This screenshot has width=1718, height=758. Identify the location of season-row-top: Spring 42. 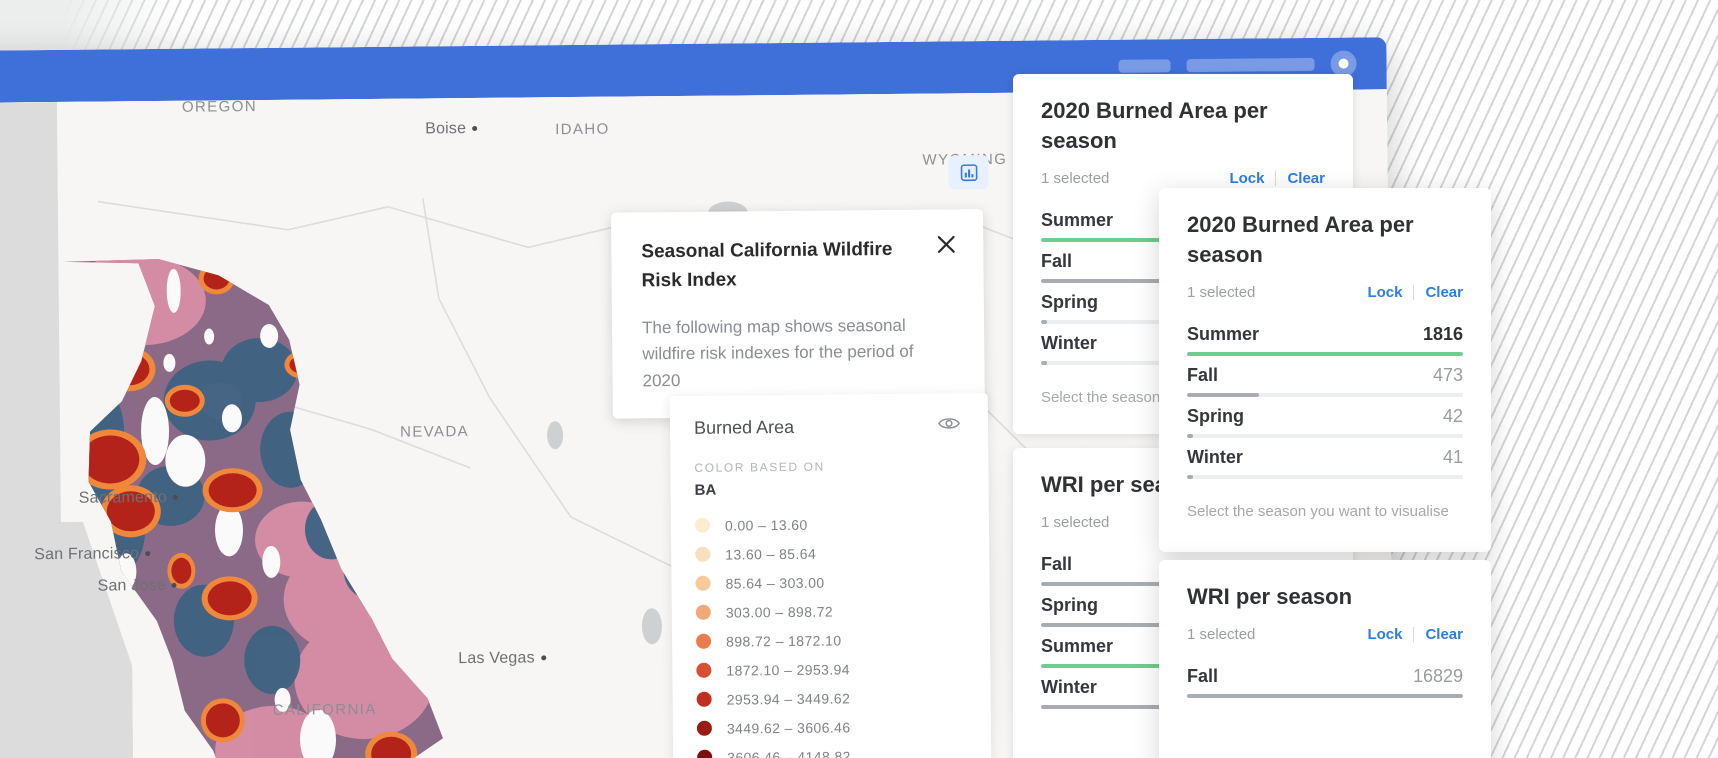
(1325, 416).